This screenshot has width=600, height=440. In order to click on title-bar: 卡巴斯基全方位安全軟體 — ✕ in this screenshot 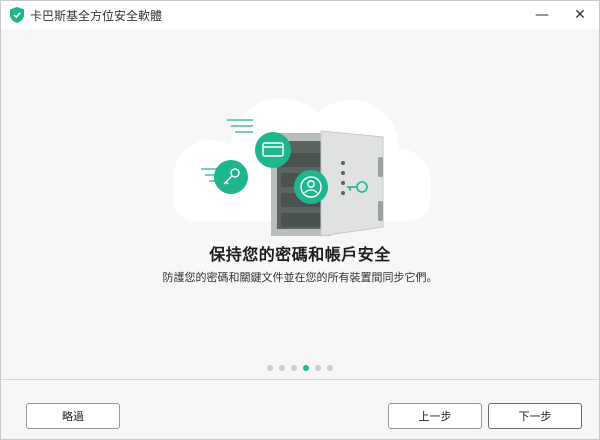, I will do `click(300, 15)`.